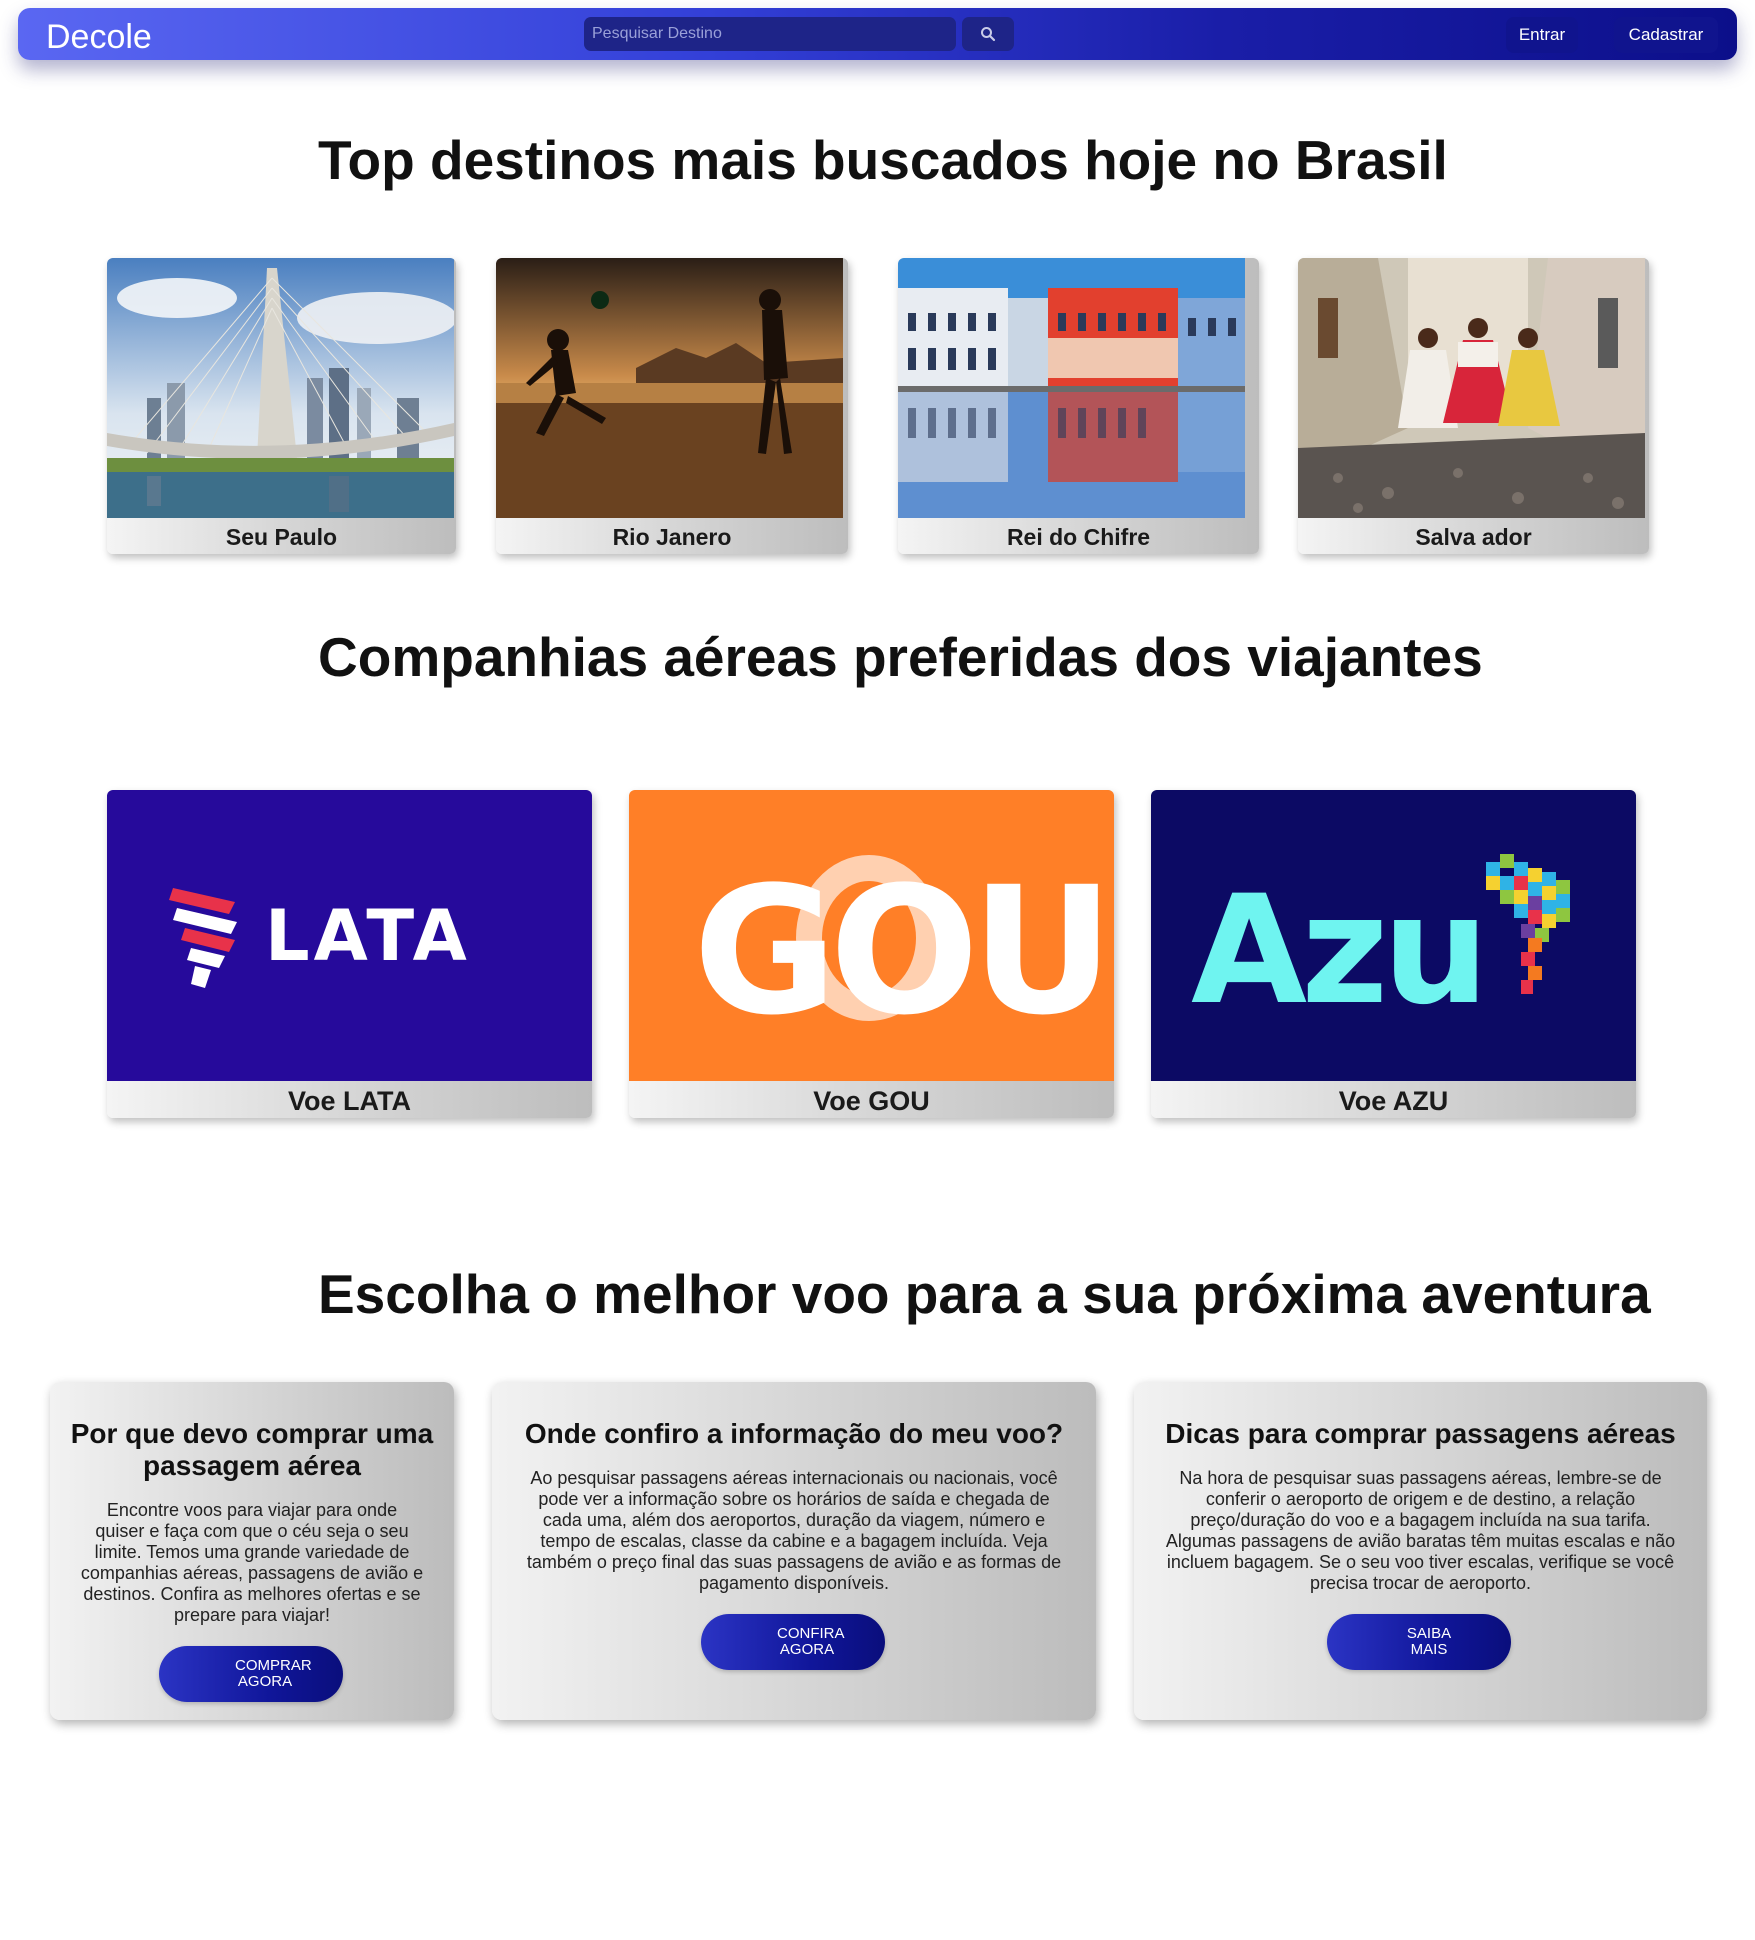  Describe the element at coordinates (1078, 537) in the screenshot. I see `destination-label: Rei do Chifre` at that location.